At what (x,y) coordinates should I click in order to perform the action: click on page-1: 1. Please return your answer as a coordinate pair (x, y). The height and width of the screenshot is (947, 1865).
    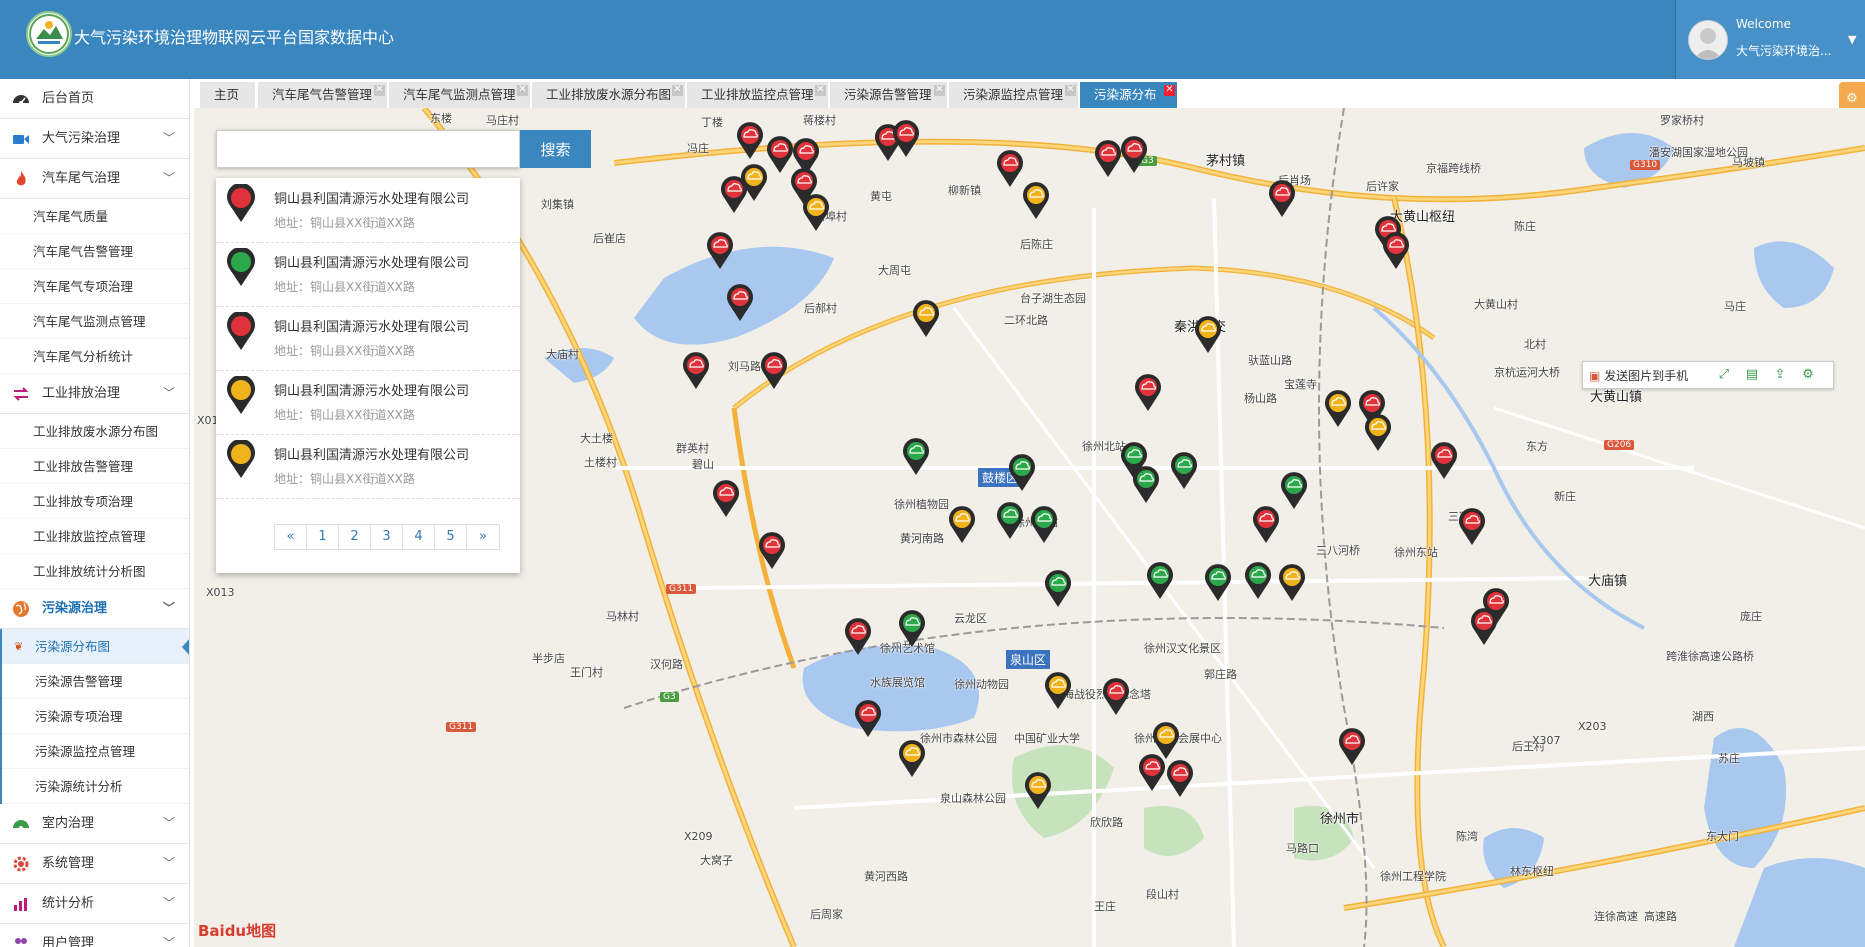
    Looking at the image, I should click on (323, 537).